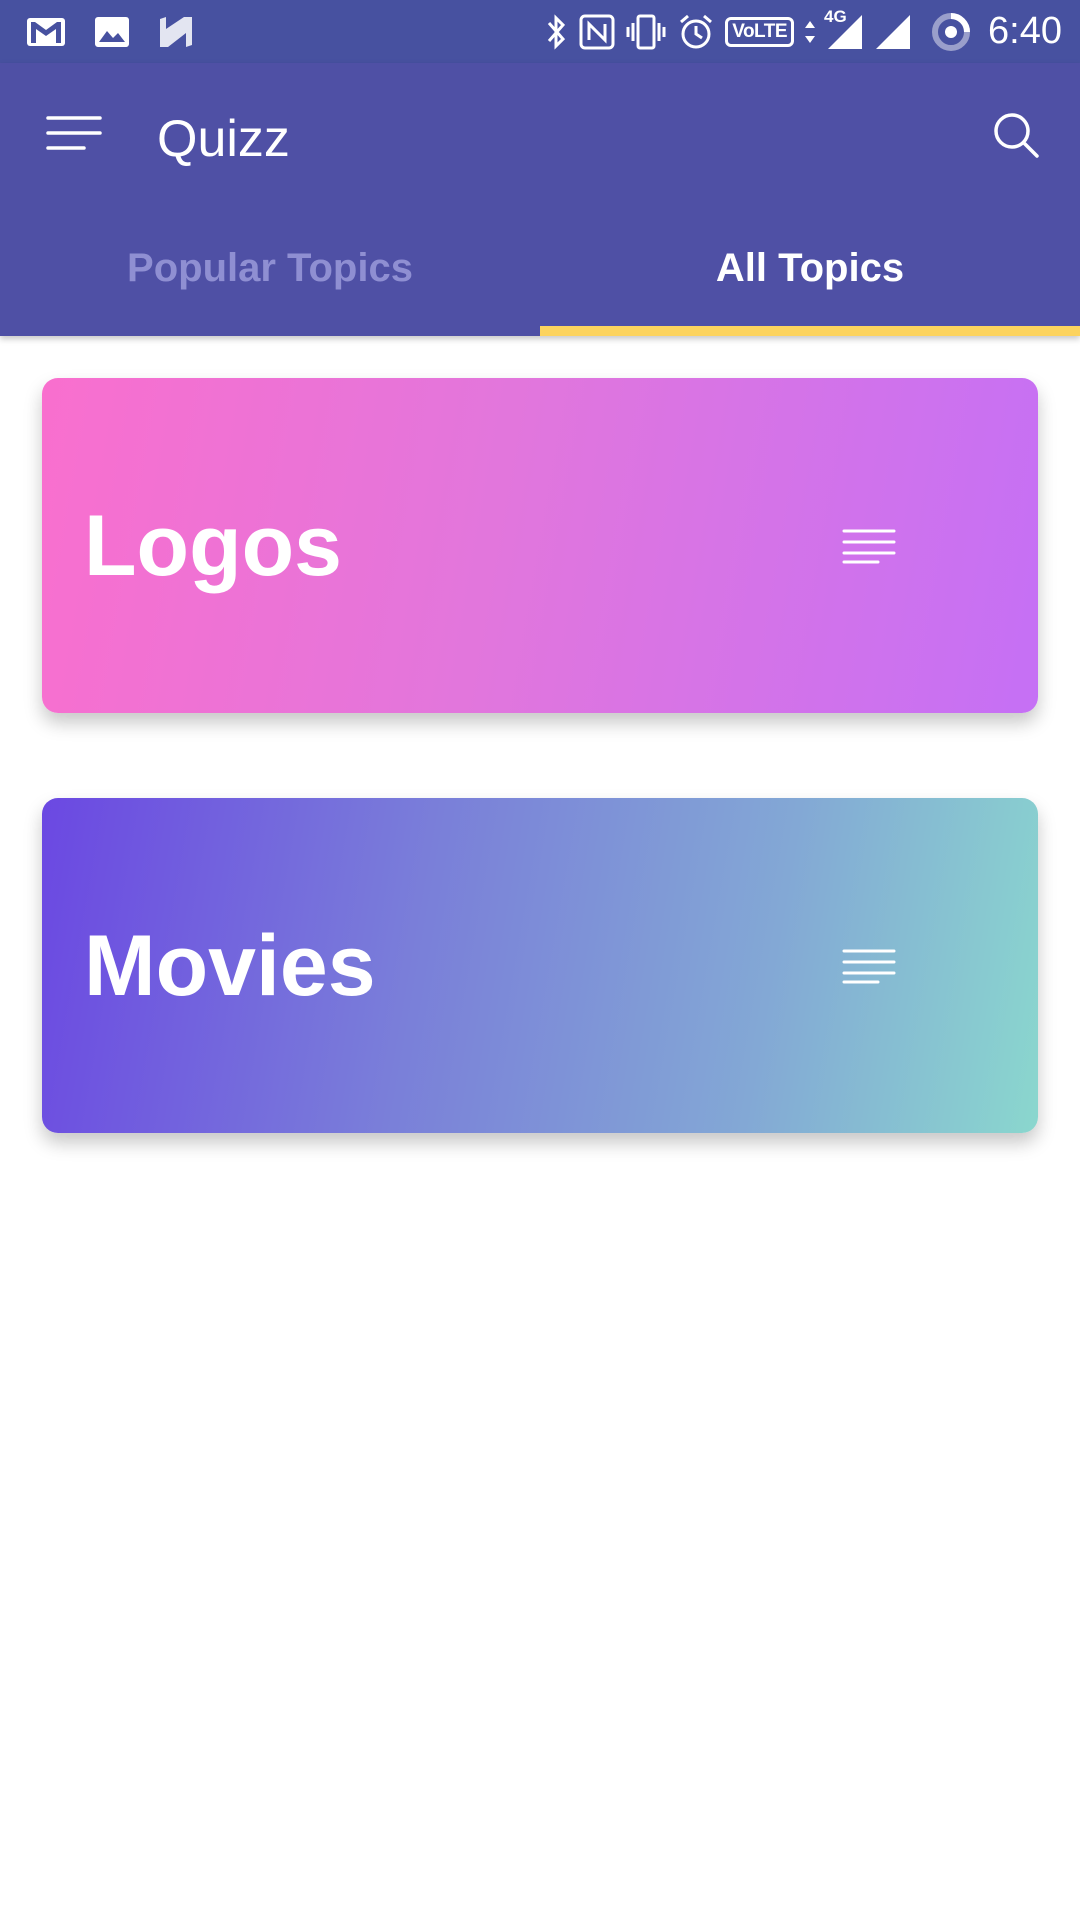  Describe the element at coordinates (213, 546) in the screenshot. I see `topic-title: Logos` at that location.